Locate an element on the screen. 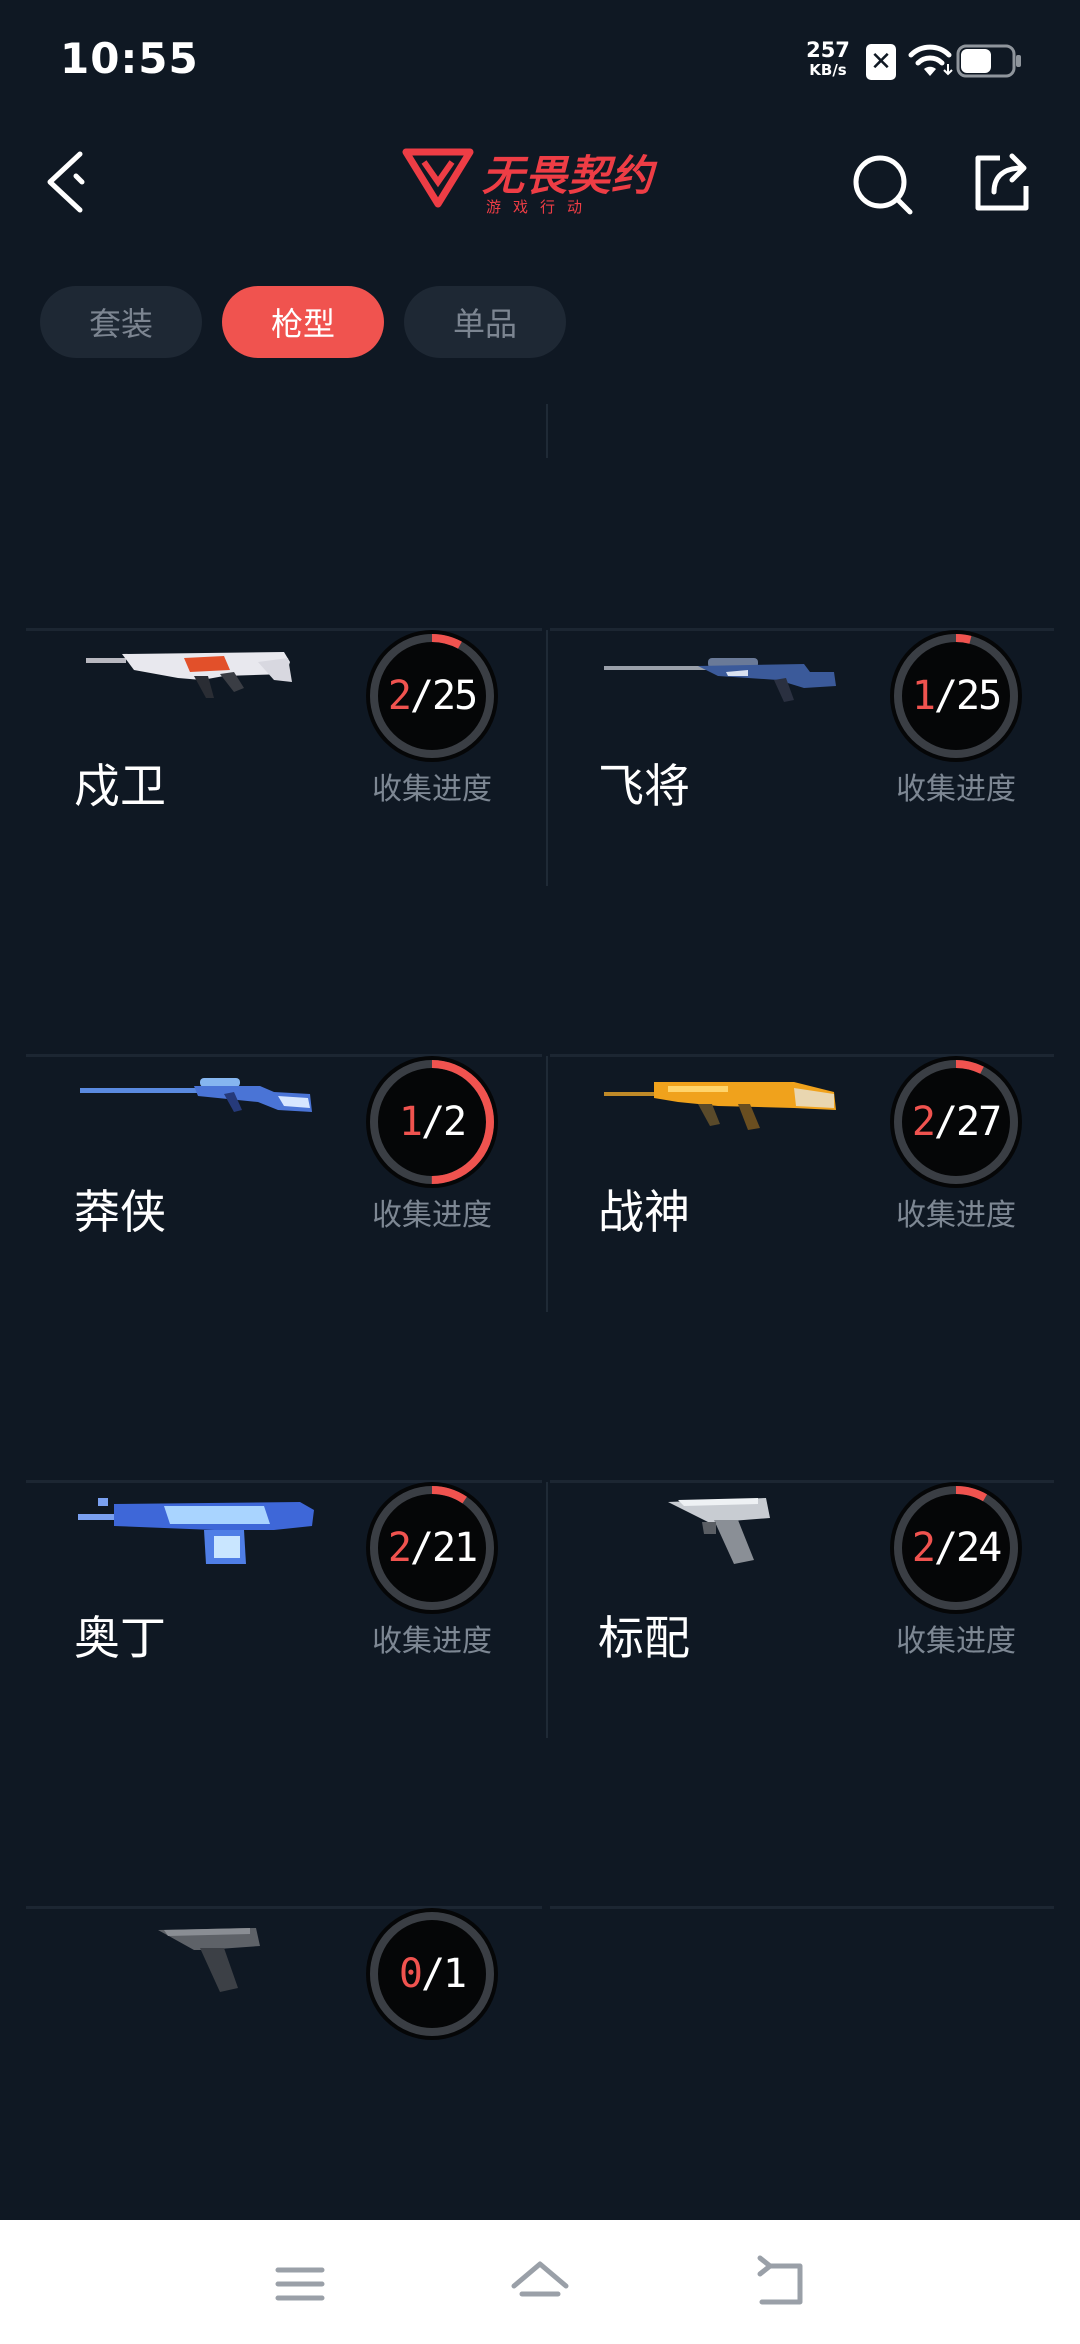 The image size is (1080, 2344). wifi-icon is located at coordinates (930, 60).